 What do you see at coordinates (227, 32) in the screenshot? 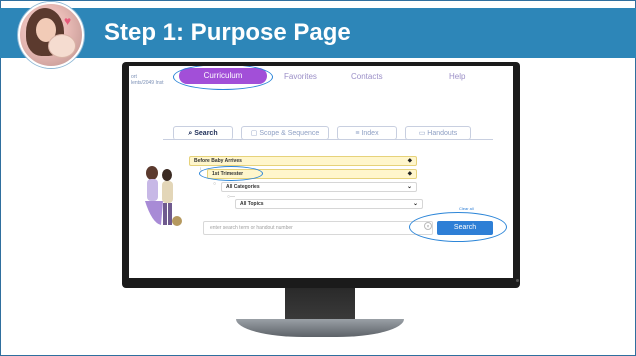
I see `page-title: Step 1: Purpose Page` at bounding box center [227, 32].